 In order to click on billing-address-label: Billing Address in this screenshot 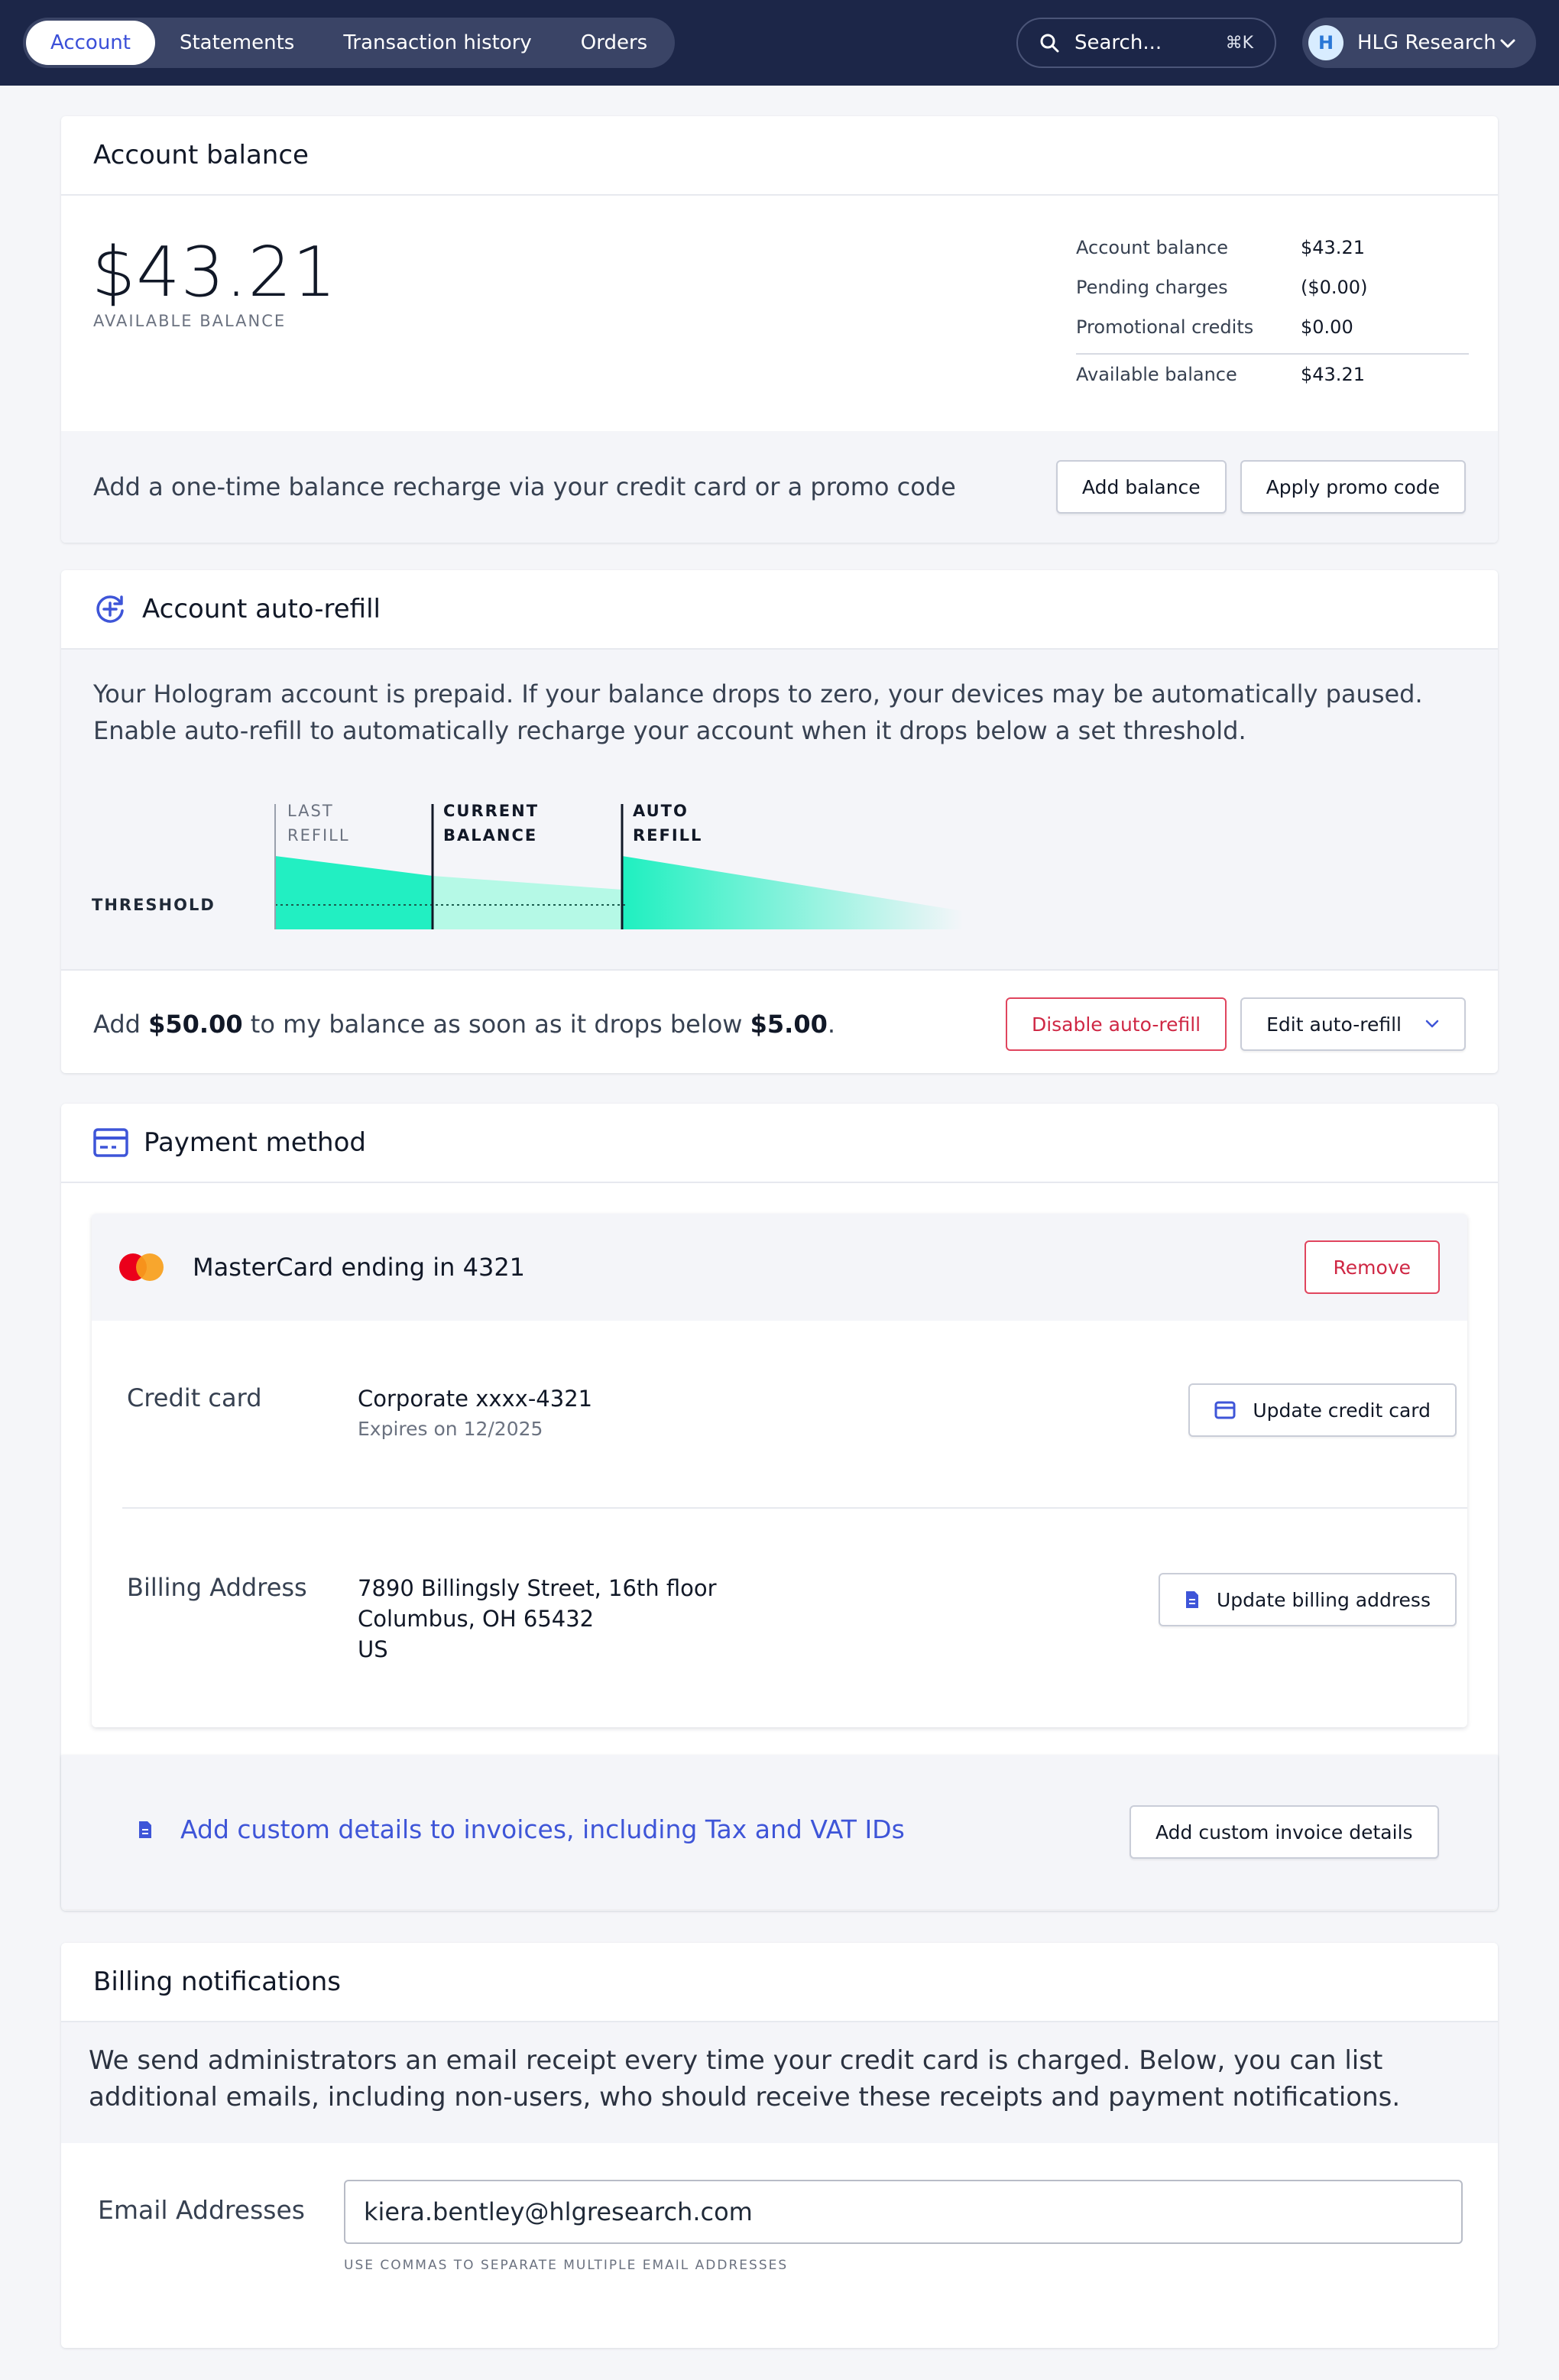, I will do `click(217, 1588)`.